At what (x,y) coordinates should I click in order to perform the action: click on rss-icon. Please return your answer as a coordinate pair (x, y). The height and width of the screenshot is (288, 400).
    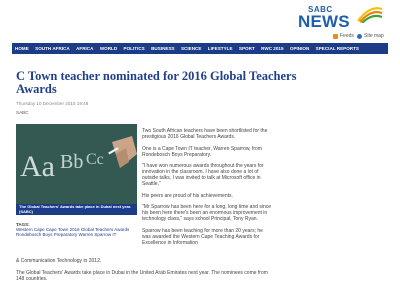
    Looking at the image, I should click on (335, 36).